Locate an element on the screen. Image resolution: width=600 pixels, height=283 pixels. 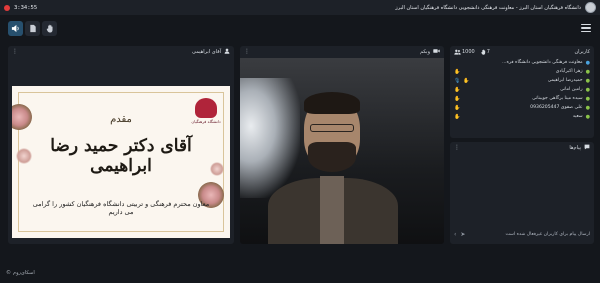
chat-input-placeholder: ارسال پیام برای کاربران غیرفعال شده است is located at coordinates (547, 234).